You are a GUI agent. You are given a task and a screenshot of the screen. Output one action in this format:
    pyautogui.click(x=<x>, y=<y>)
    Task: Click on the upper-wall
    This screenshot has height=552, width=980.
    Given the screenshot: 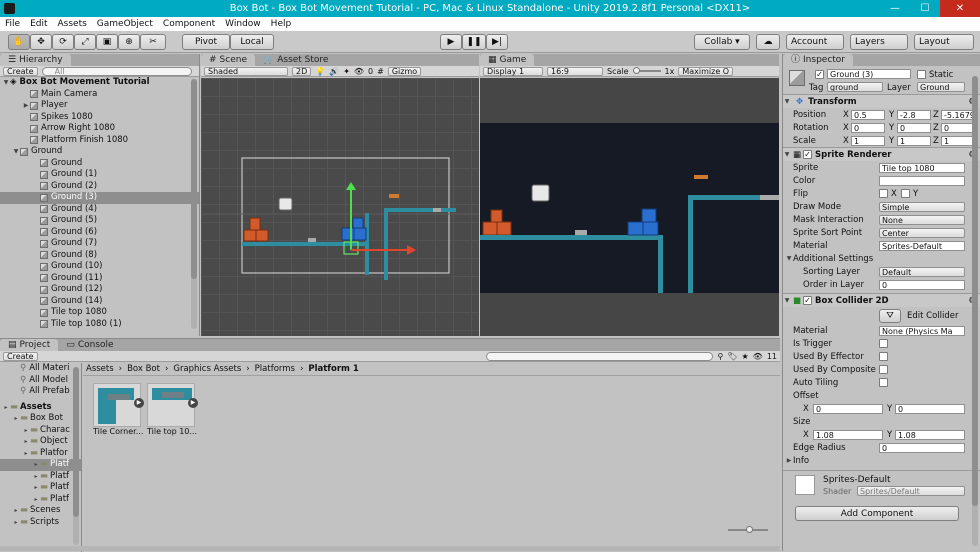 What is the action you would take?
    pyautogui.click(x=386, y=244)
    